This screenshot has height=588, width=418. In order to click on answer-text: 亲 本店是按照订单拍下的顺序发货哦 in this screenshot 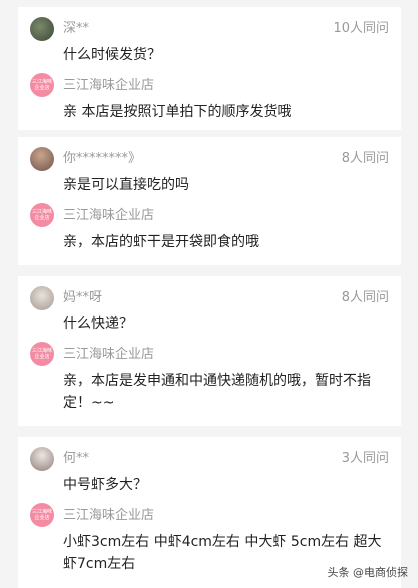, I will do `click(177, 112)`.